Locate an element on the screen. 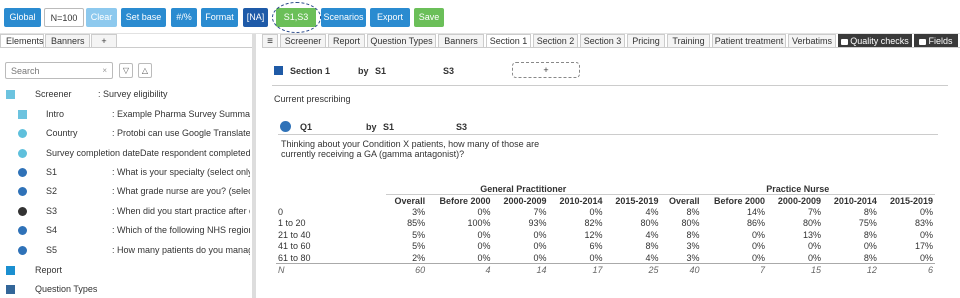  table-row: 41 to 60 5% 0% 0% 6% 8% 3% 0% 0% 0% 17% is located at coordinates (605, 247).